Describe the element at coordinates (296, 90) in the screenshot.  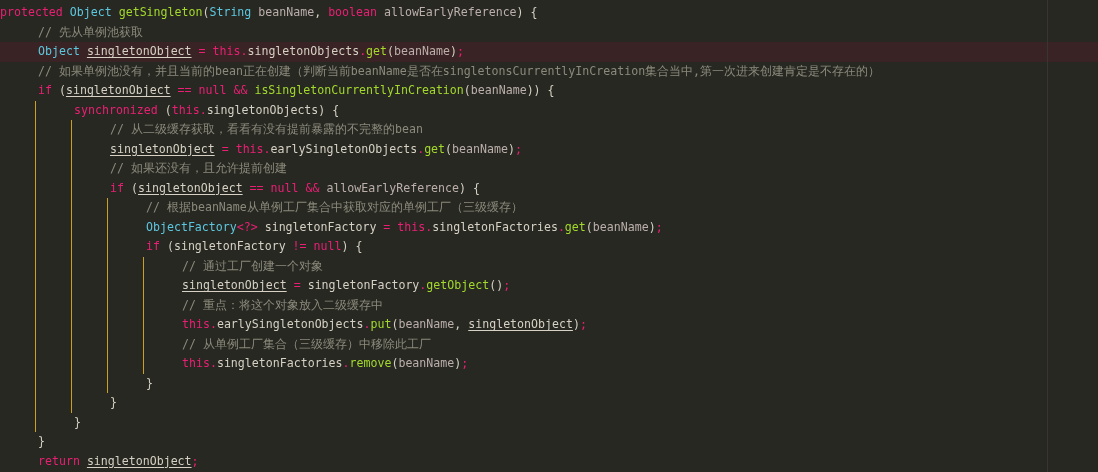
I see `code-line: if (singletonObject == null && isSingletonCurrentlyInCreation(beanName)) {` at that location.